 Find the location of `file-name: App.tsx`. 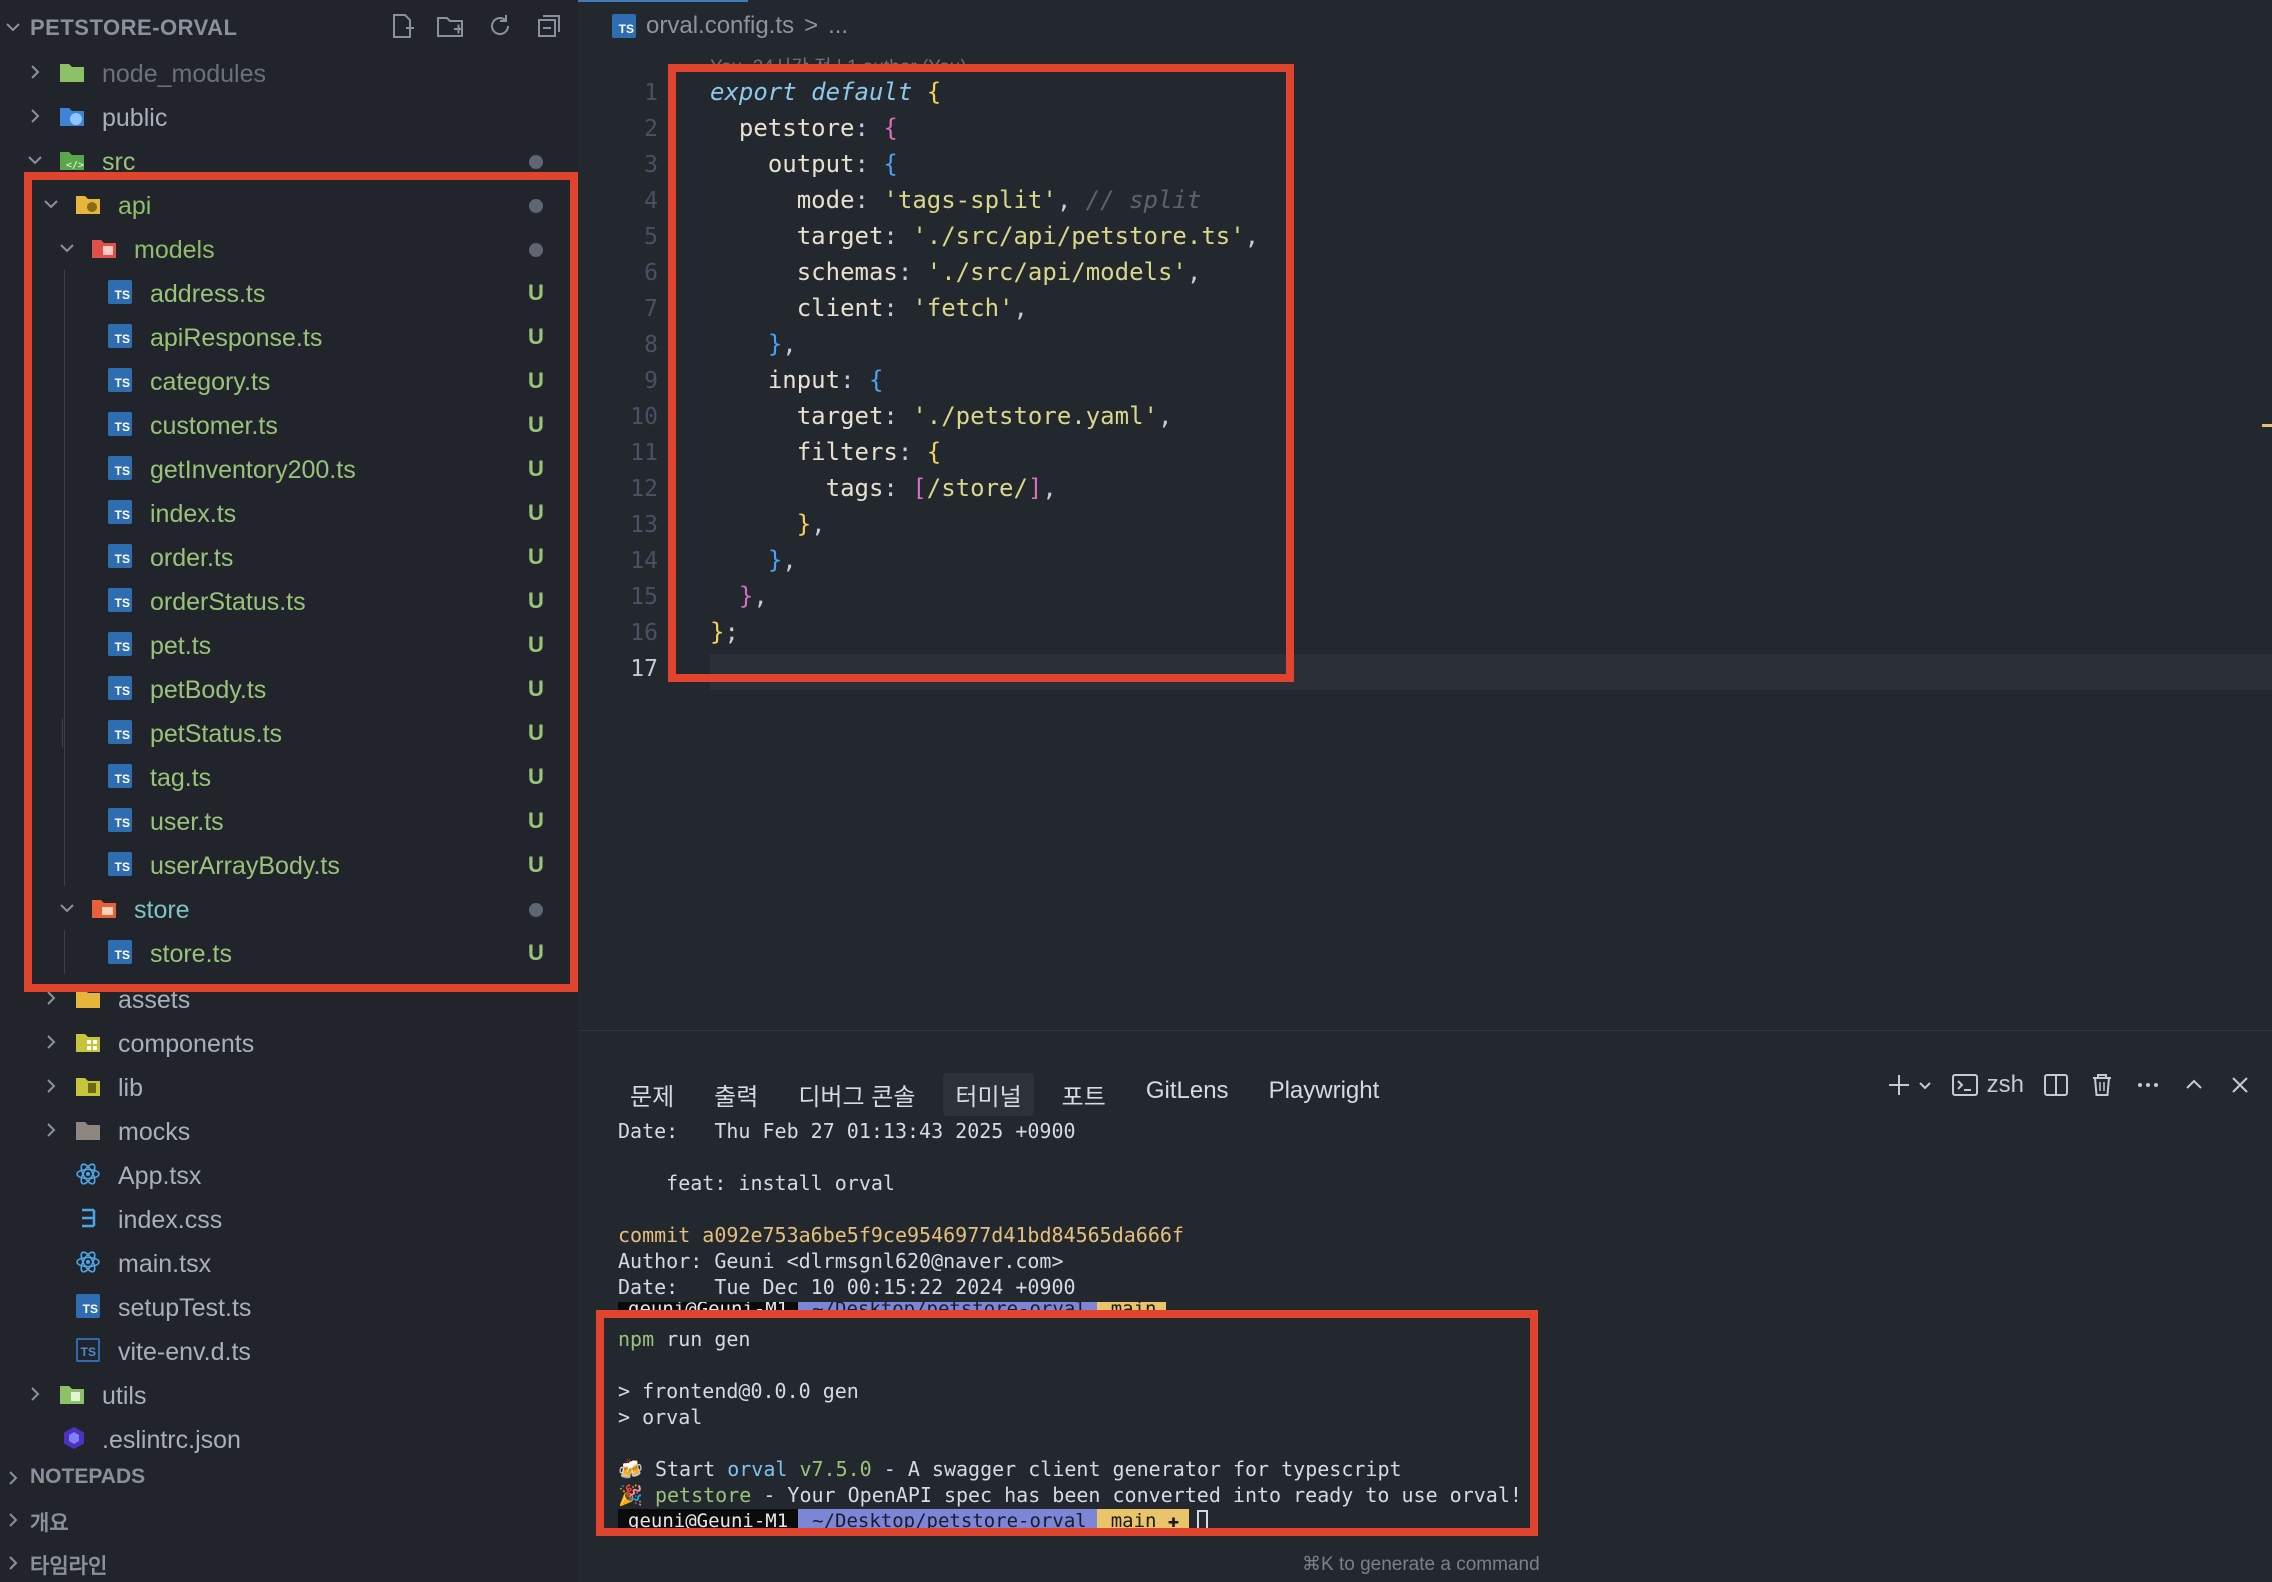

file-name: App.tsx is located at coordinates (160, 1176).